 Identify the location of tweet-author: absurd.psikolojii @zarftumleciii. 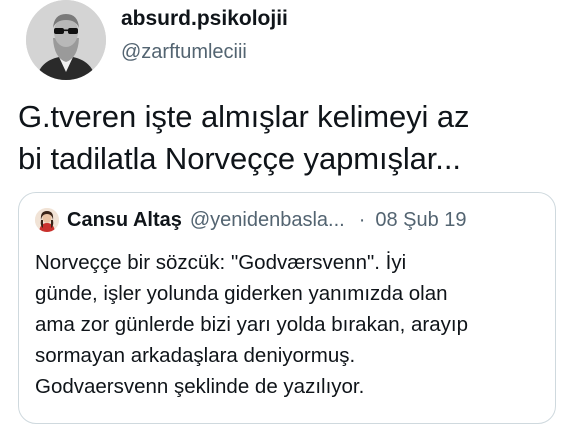
(204, 35).